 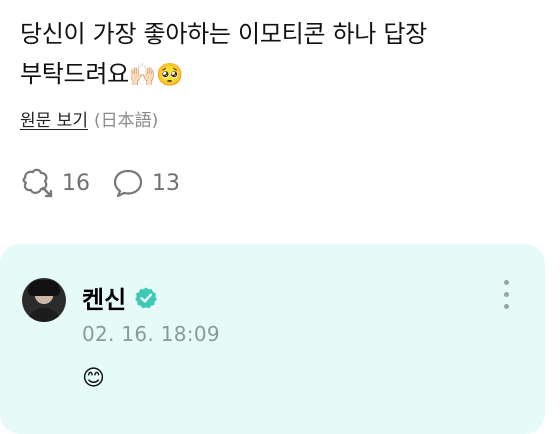 What do you see at coordinates (93, 378) in the screenshot?
I see `reply-body: 😊` at bounding box center [93, 378].